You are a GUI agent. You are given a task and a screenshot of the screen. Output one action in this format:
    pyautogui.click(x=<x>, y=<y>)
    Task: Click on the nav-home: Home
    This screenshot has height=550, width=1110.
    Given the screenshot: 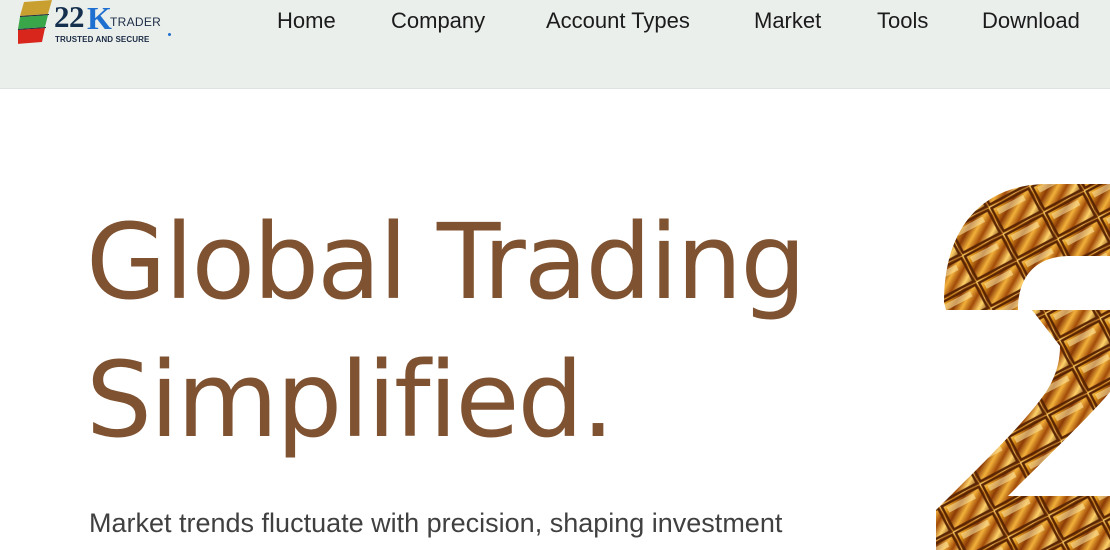 What is the action you would take?
    pyautogui.click(x=306, y=21)
    